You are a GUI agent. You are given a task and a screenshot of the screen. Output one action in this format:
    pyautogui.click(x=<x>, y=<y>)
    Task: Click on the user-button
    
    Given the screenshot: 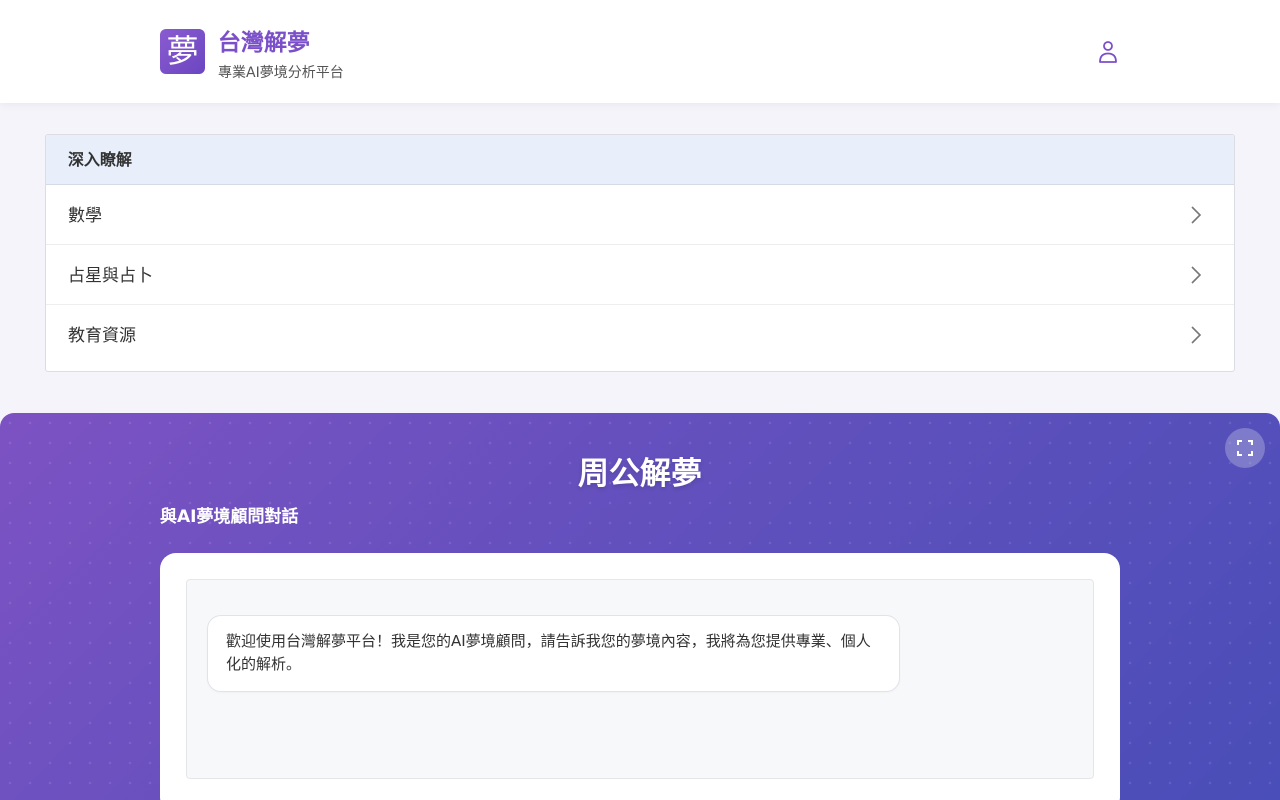 What is the action you would take?
    pyautogui.click(x=1108, y=52)
    